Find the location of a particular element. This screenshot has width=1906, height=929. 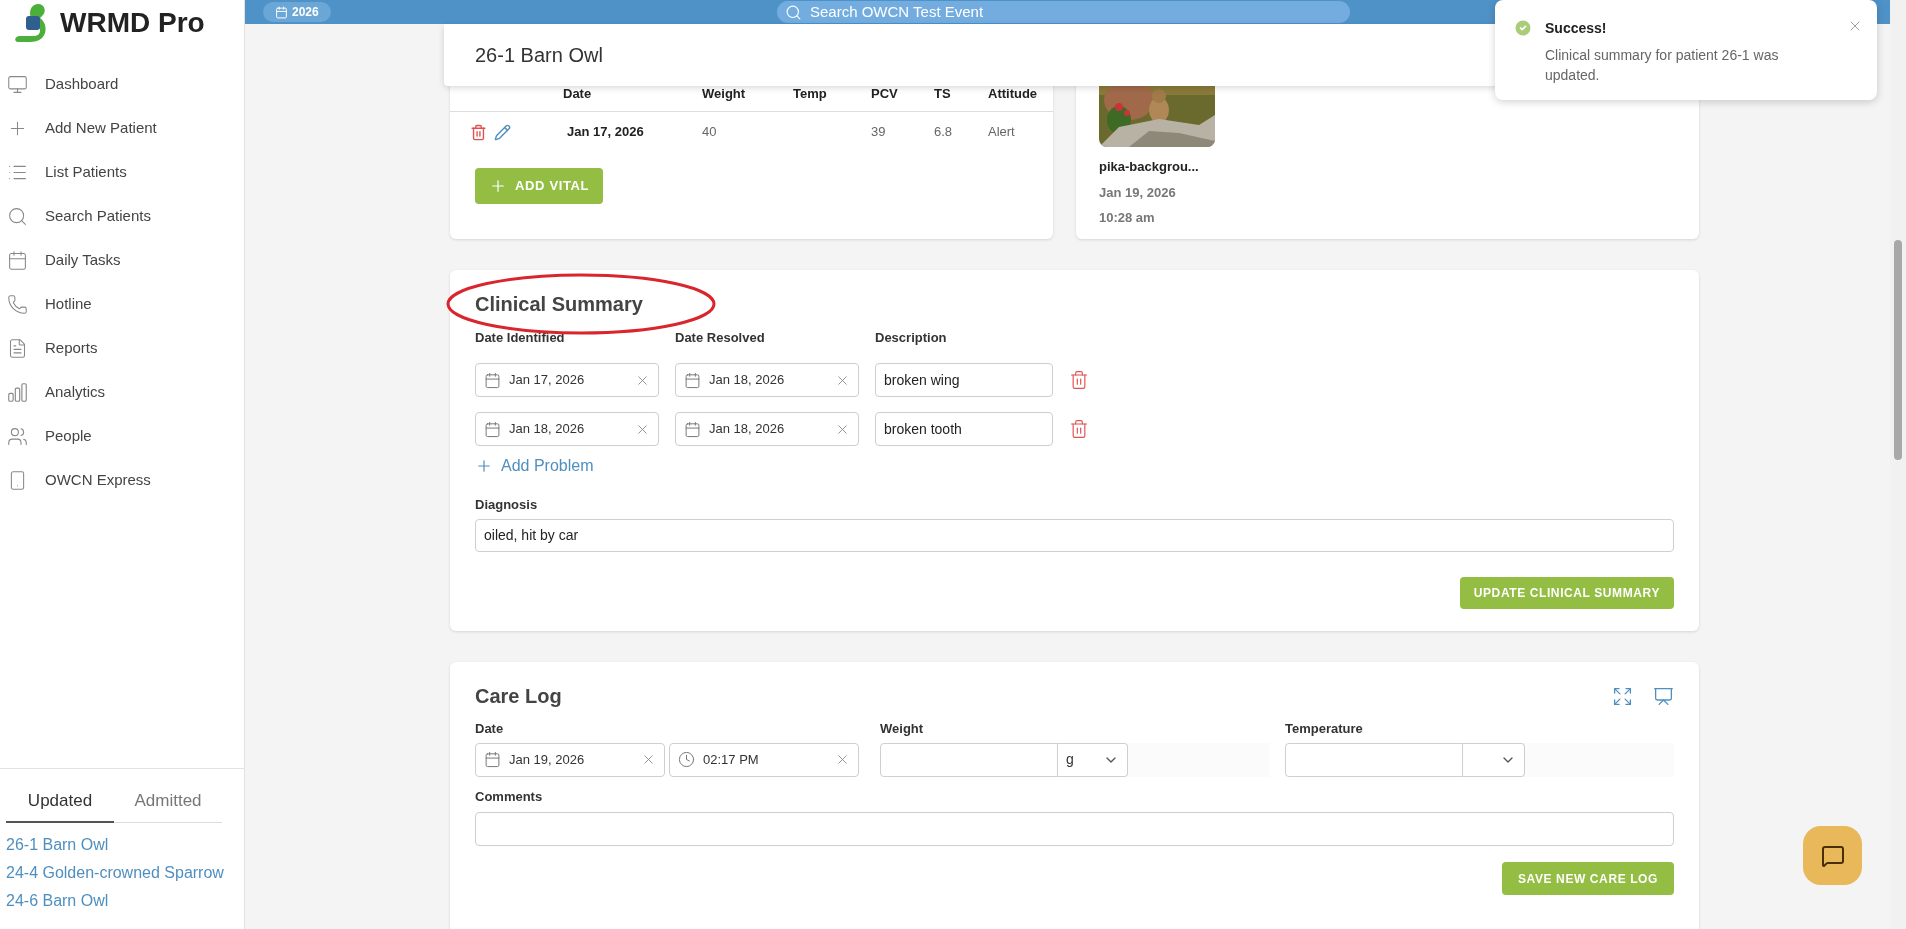

app-name: WRMD Pro is located at coordinates (132, 23).